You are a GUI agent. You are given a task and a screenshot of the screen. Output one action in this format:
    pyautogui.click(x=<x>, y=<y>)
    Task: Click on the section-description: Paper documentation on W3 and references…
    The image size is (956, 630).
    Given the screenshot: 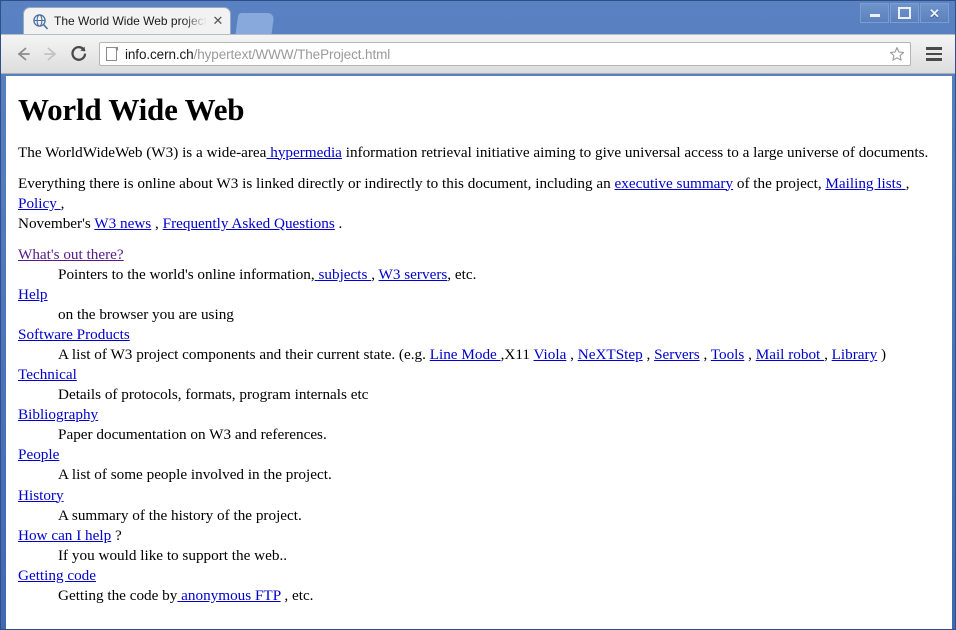 What is the action you would take?
    pyautogui.click(x=500, y=435)
    